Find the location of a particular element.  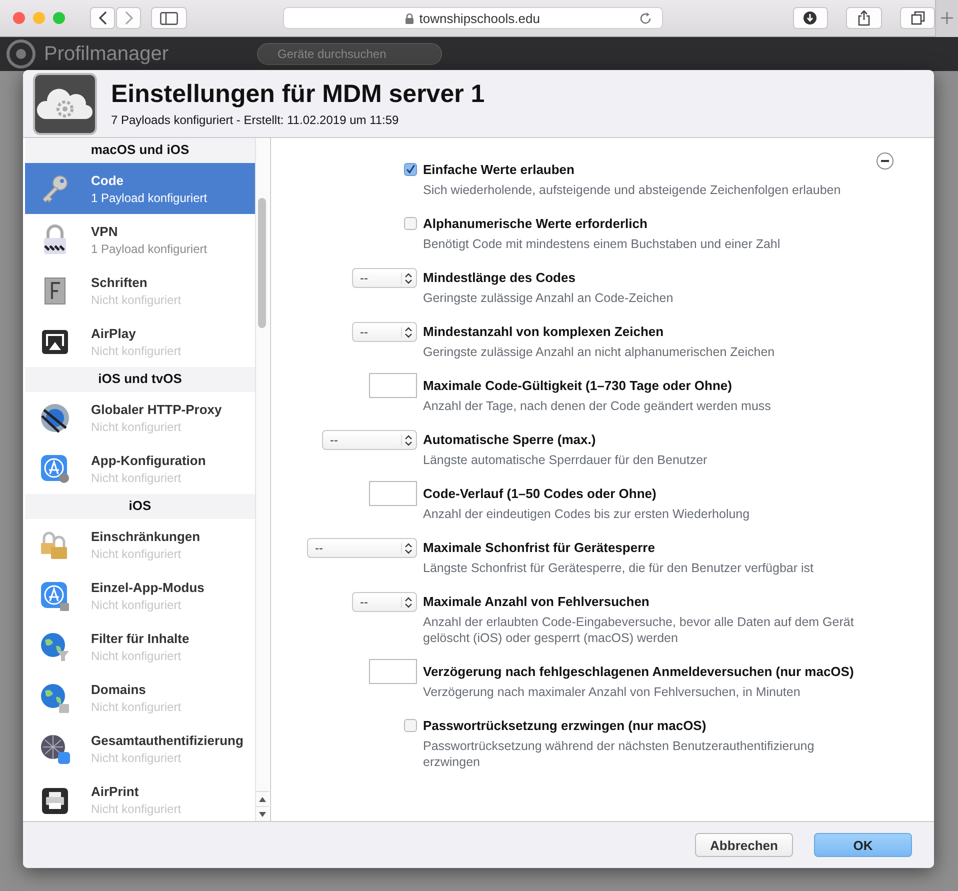

scroll-thumb is located at coordinates (262, 263).